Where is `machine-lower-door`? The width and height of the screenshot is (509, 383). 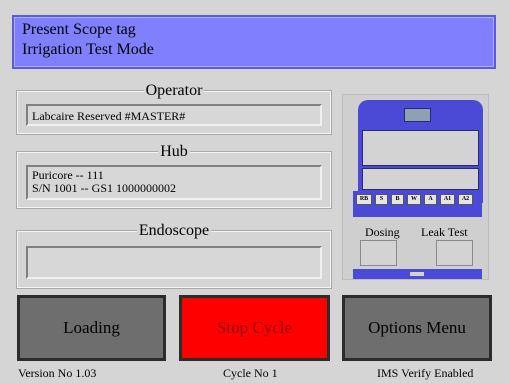
machine-lower-door is located at coordinates (420, 179).